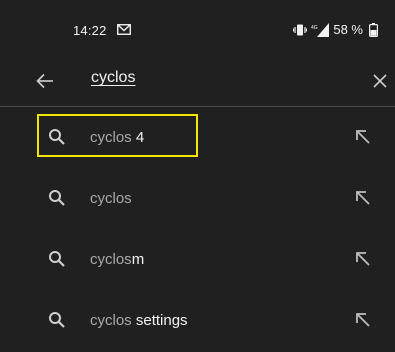  I want to click on status-time: 14:22, so click(90, 30).